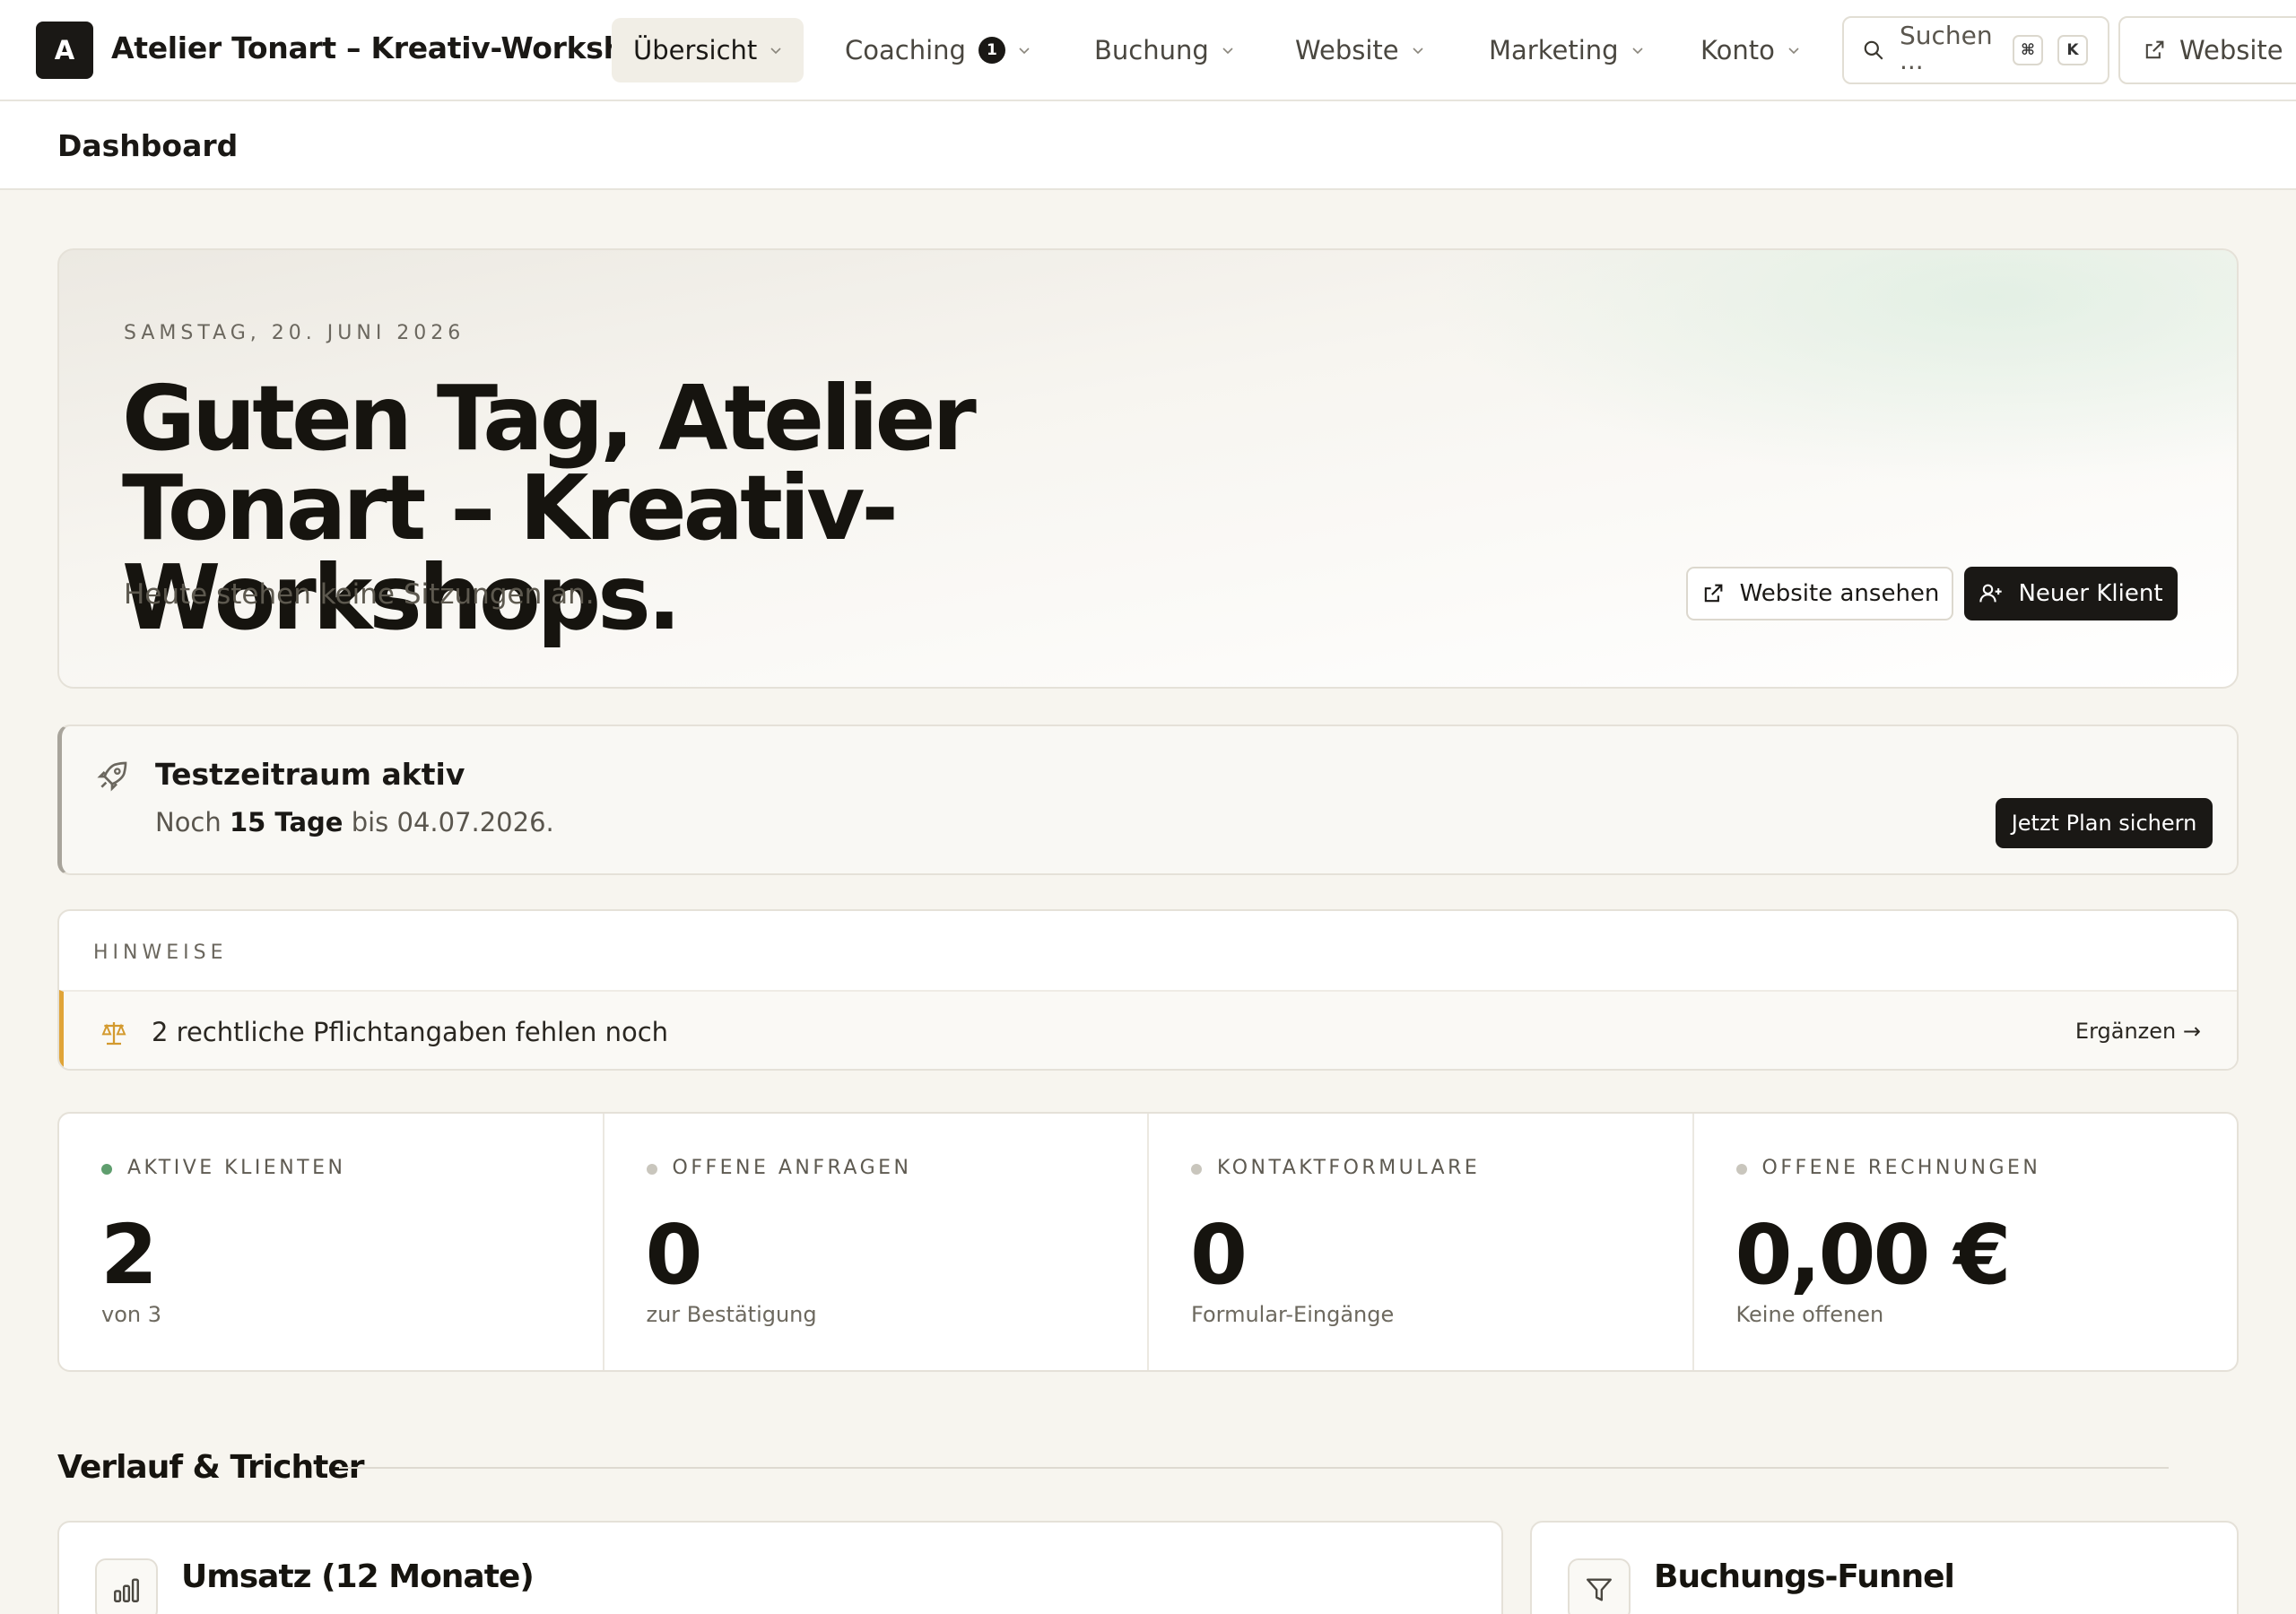 This screenshot has height=1614, width=2296. I want to click on stat-subtext: von 3, so click(131, 1314).